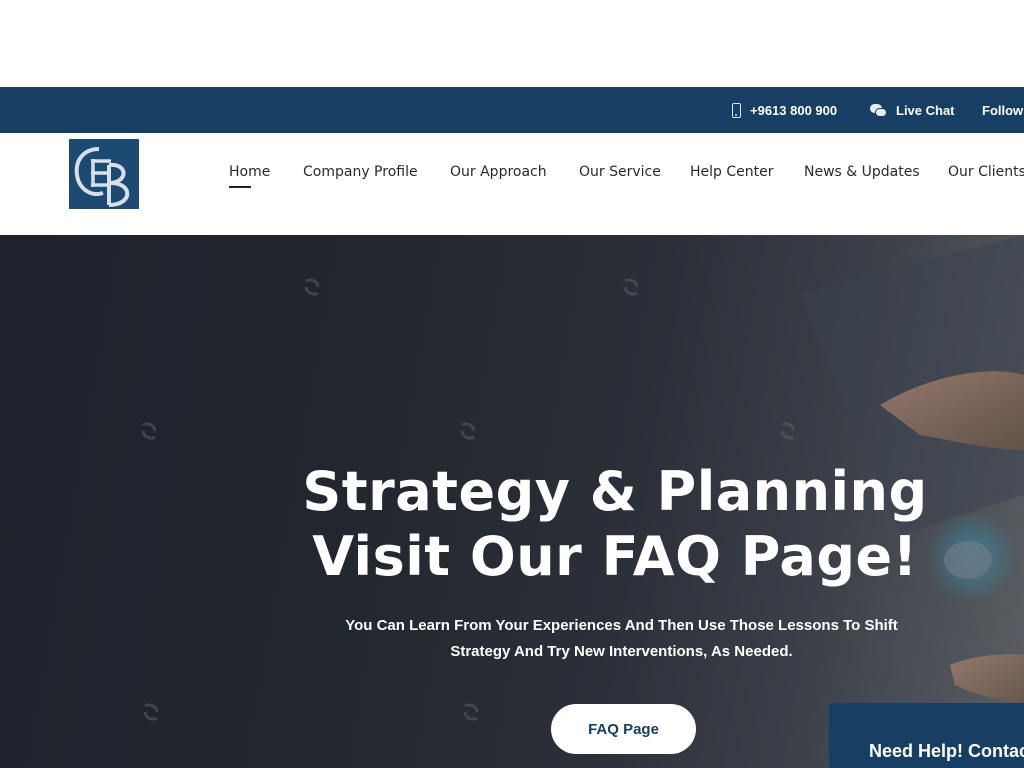 The width and height of the screenshot is (1024, 768). I want to click on nav-our-clients: Our Clients, so click(986, 172).